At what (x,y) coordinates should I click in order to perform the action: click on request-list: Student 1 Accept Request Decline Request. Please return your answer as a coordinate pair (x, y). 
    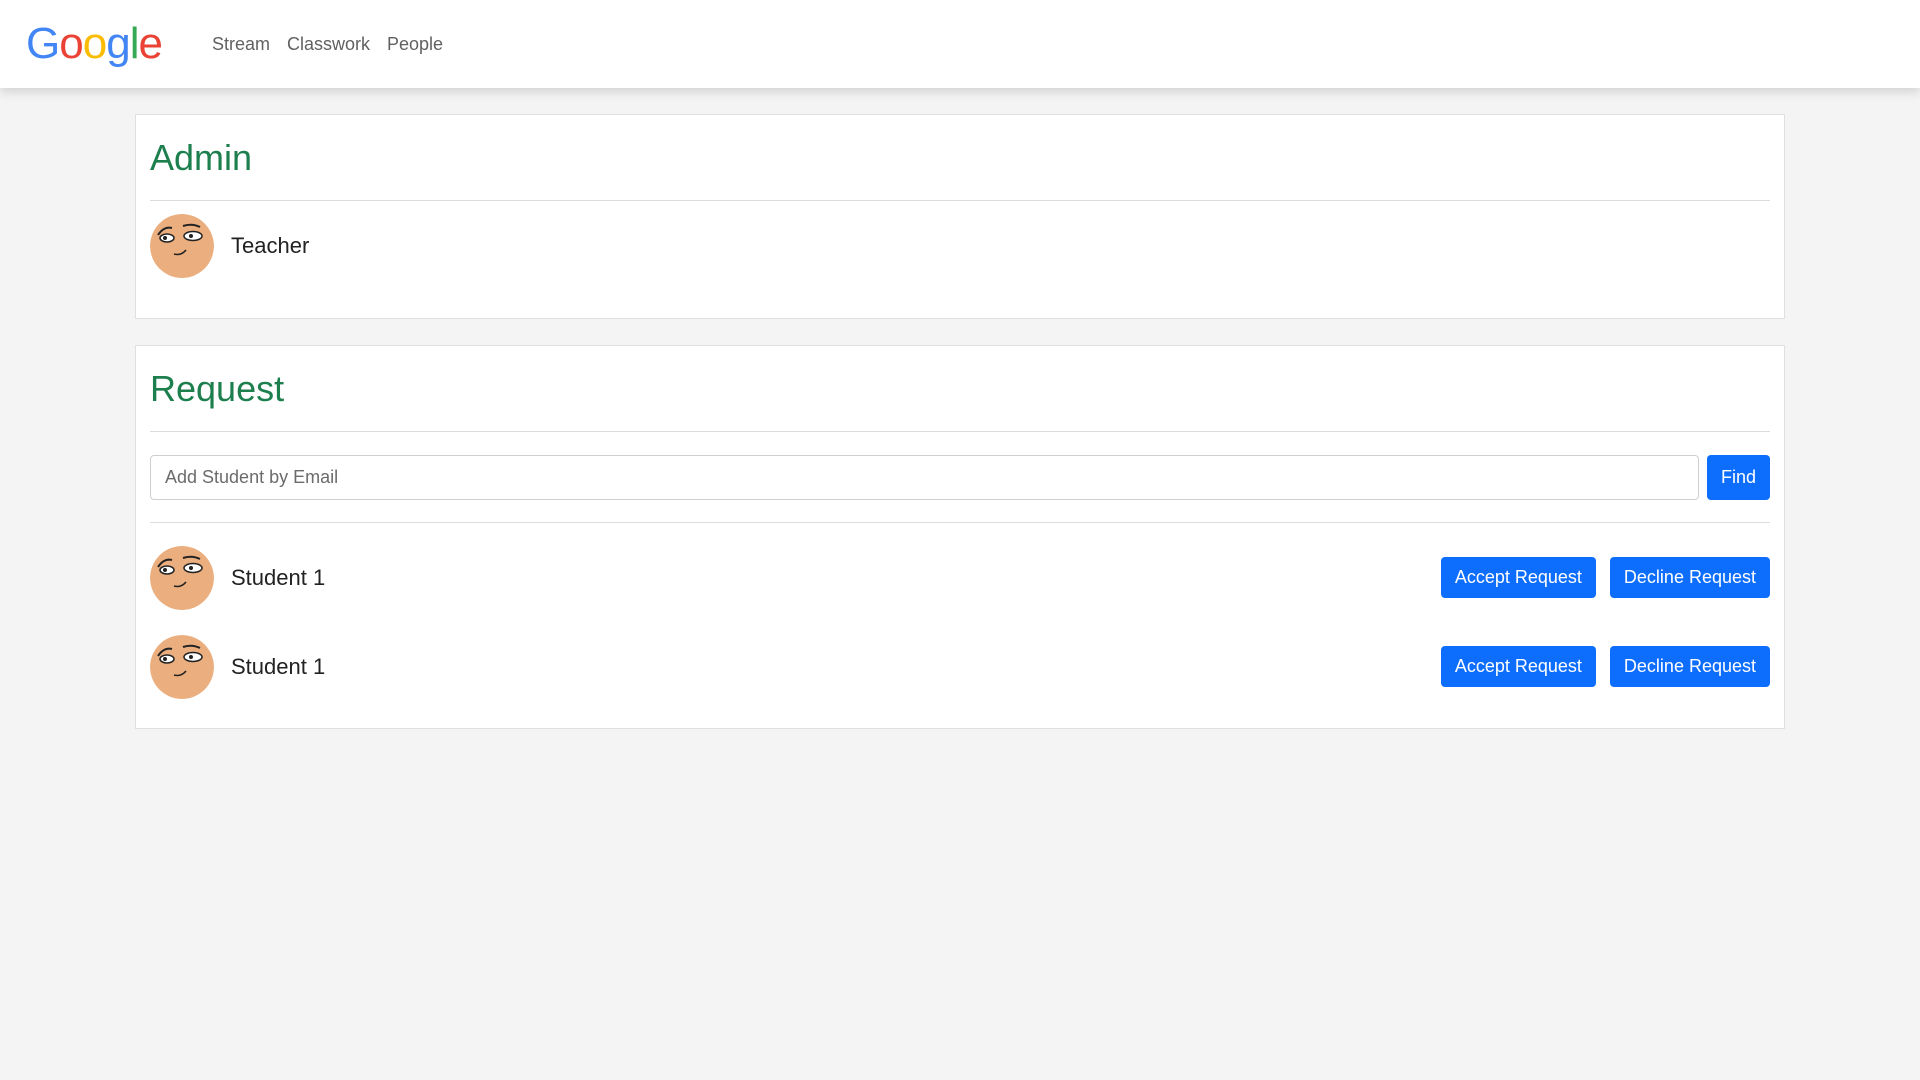
    Looking at the image, I should click on (960, 617).